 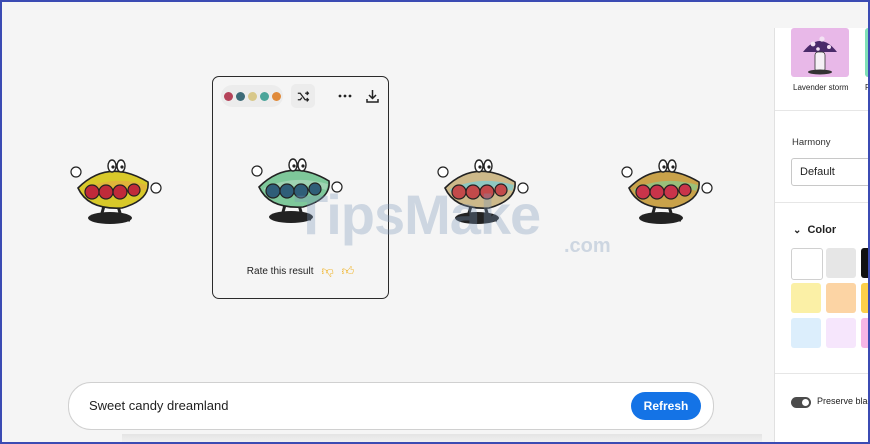 What do you see at coordinates (587, 246) in the screenshot?
I see `watermark-suffix: .com` at bounding box center [587, 246].